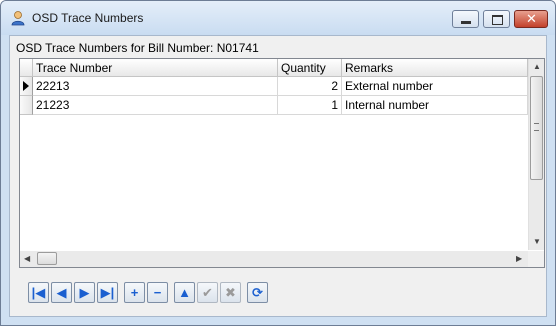 The image size is (556, 326). Describe the element at coordinates (466, 22) in the screenshot. I see `minimize-icon` at that location.